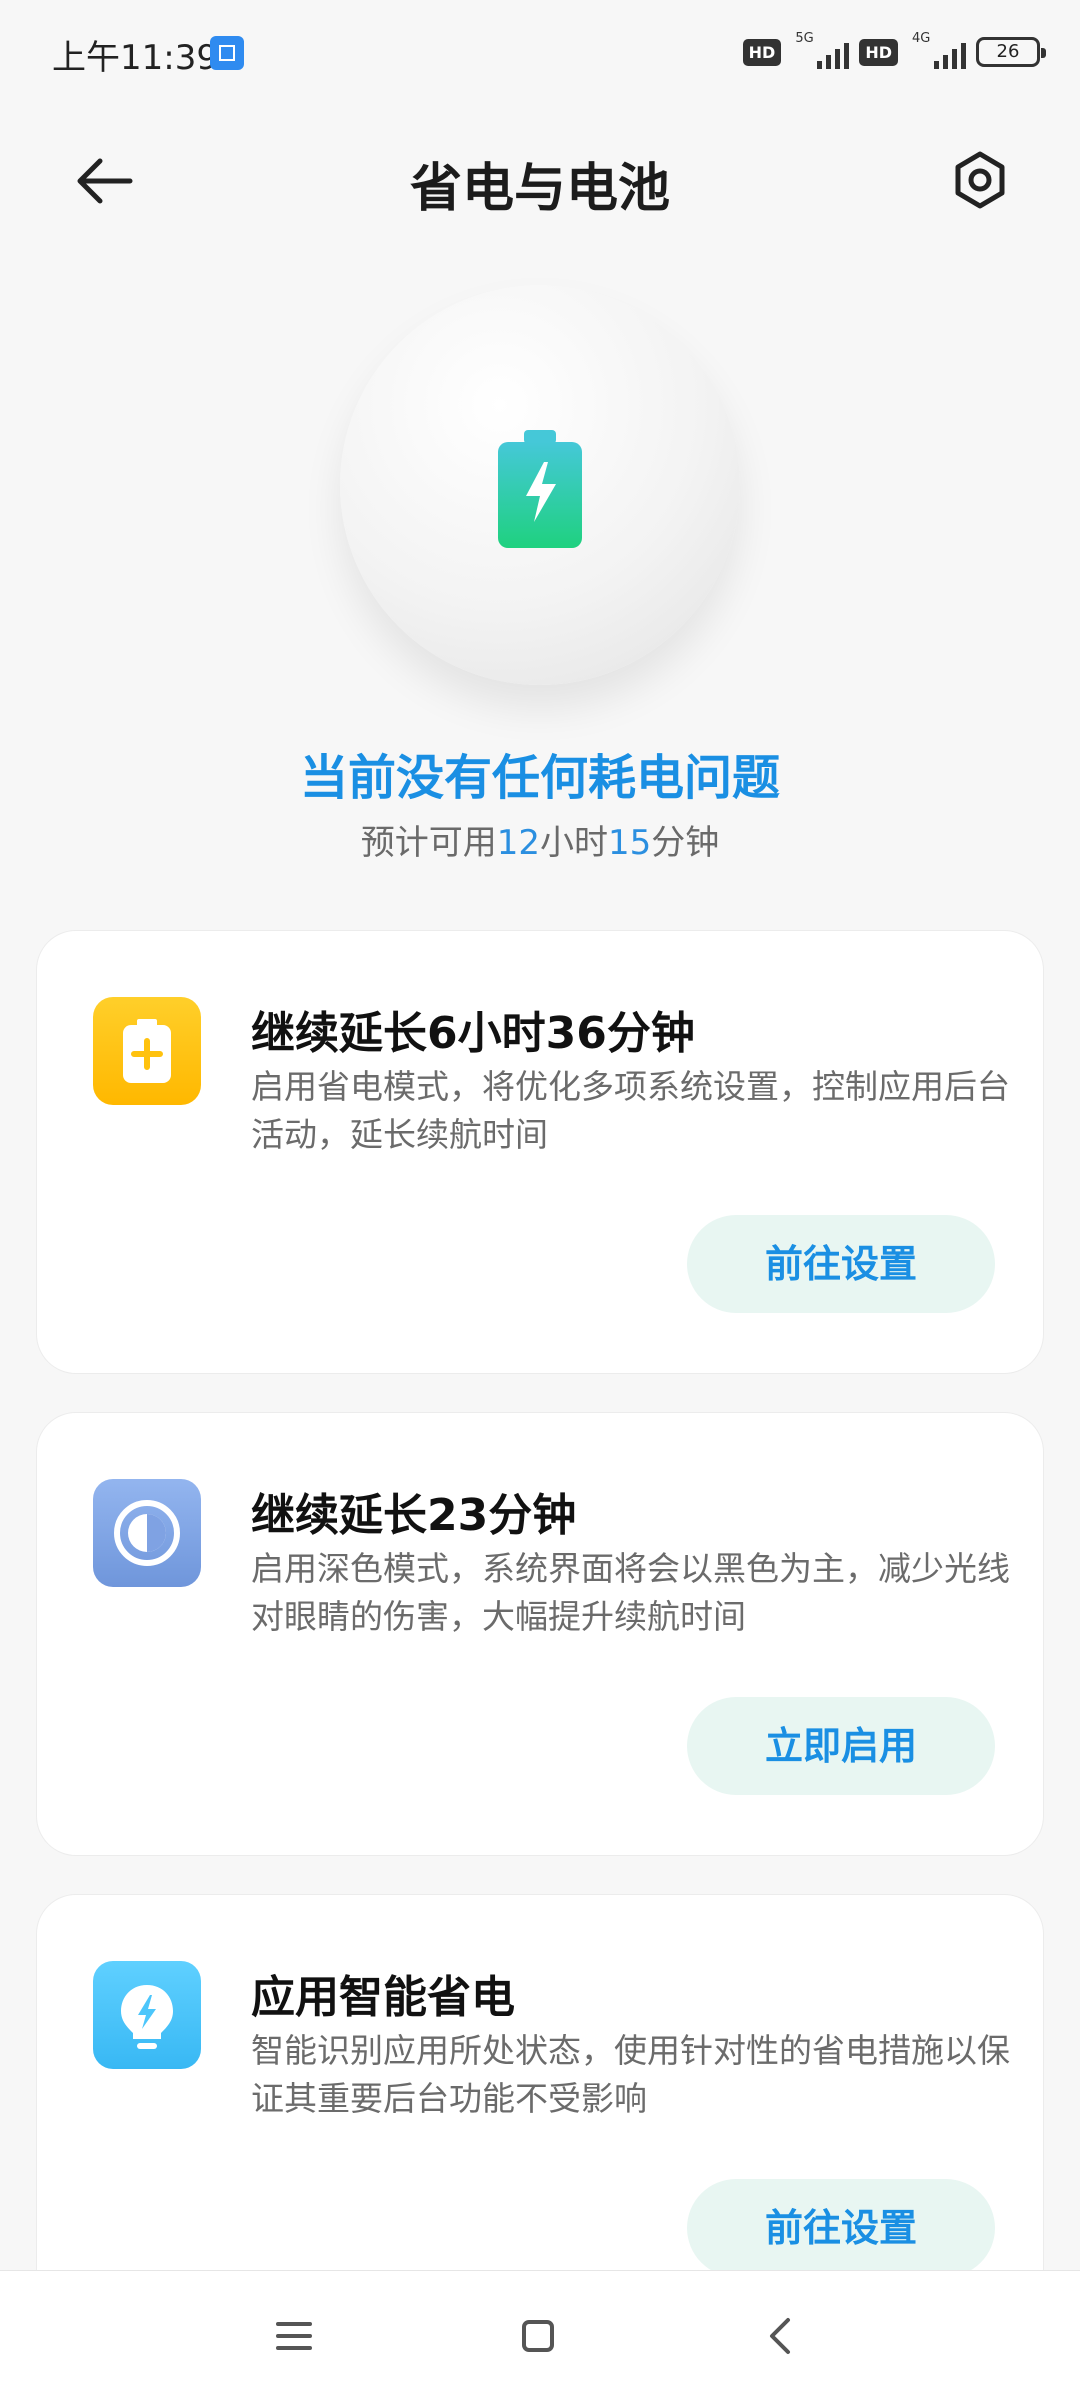  Describe the element at coordinates (539, 778) in the screenshot. I see `battery-status-title: 当前没有任何耗电问题` at that location.